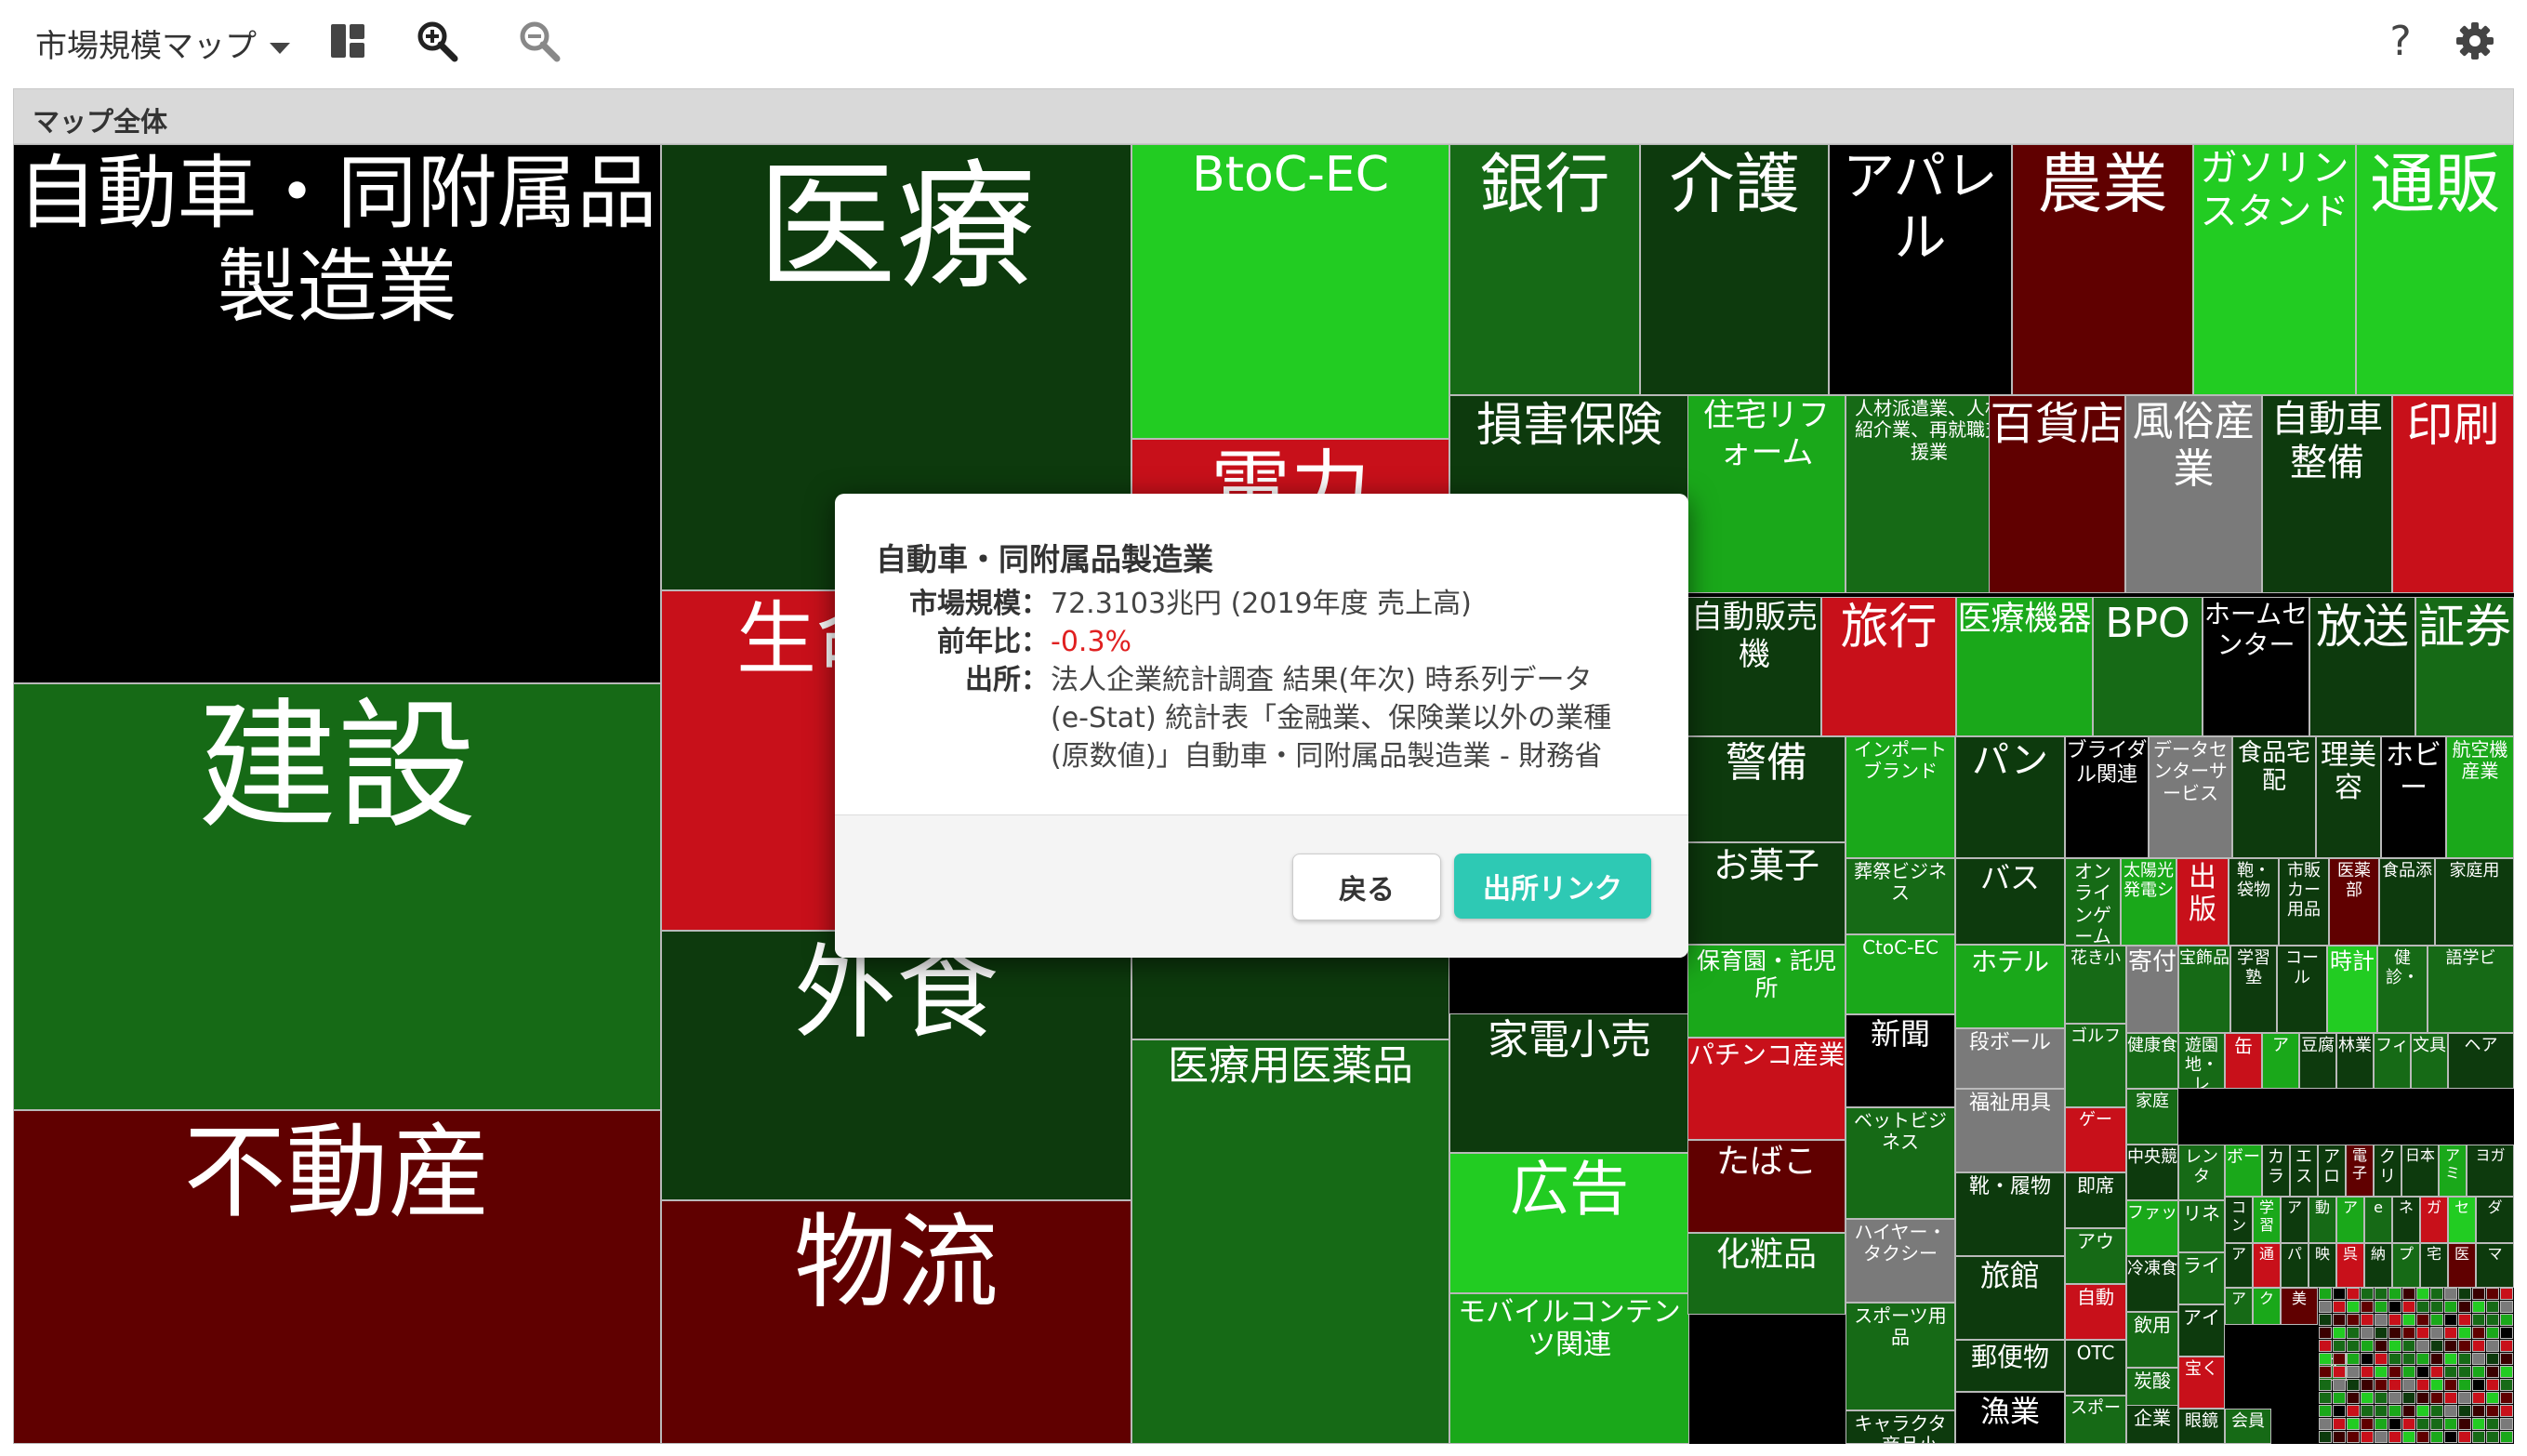 The width and height of the screenshot is (2527, 1456). I want to click on market-tile: アミ, so click(2453, 1171).